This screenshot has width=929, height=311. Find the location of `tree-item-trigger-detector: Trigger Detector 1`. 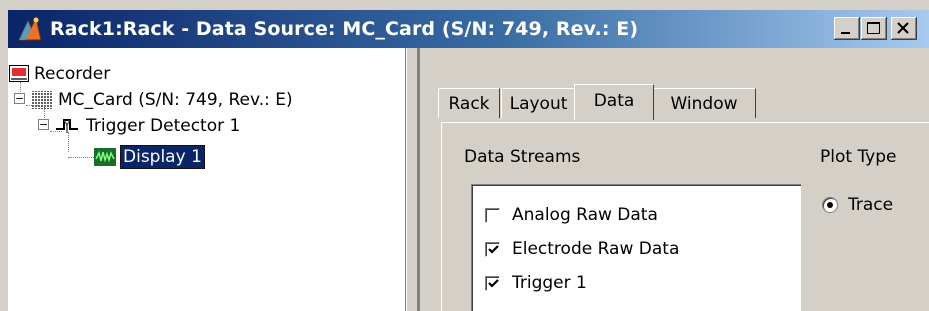

tree-item-trigger-detector: Trigger Detector 1 is located at coordinates (148, 126).